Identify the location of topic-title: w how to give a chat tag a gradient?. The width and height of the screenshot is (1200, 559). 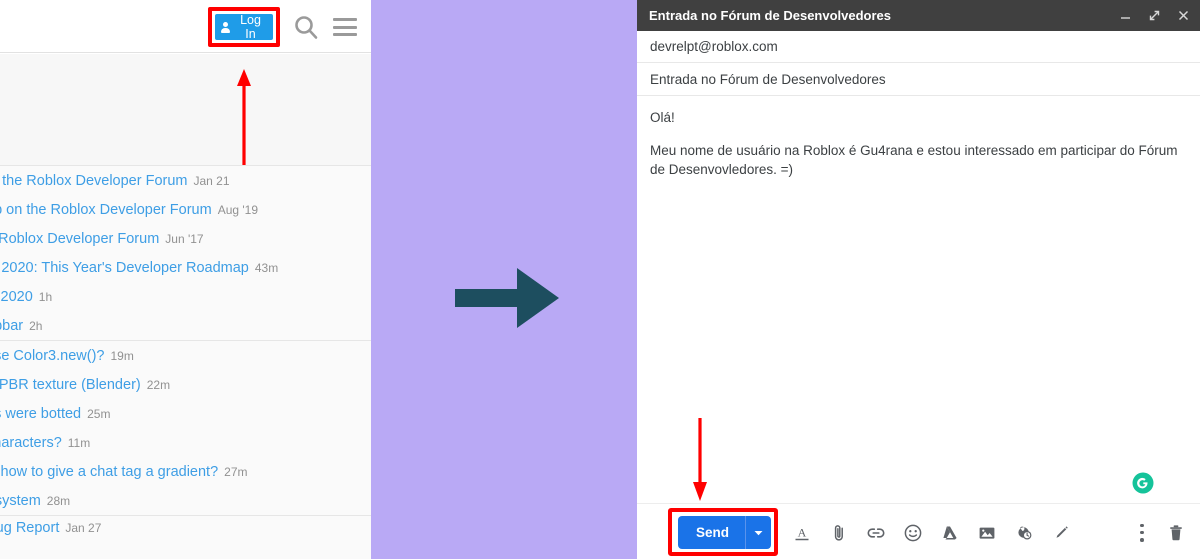
(109, 472).